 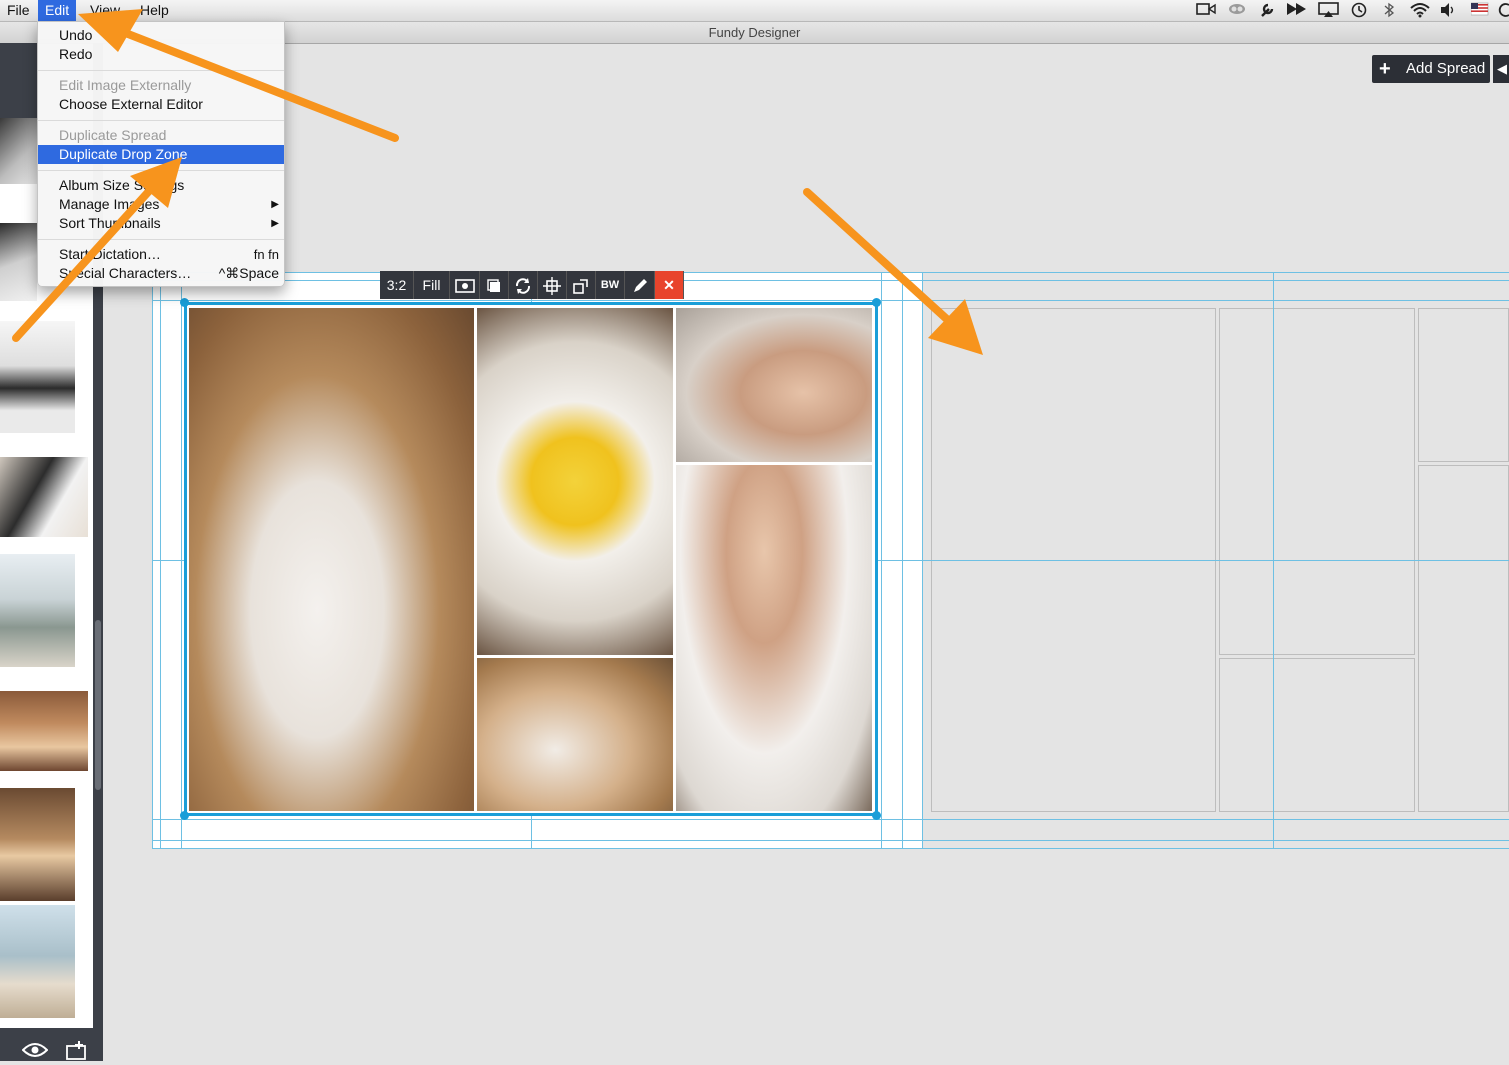 What do you see at coordinates (266, 254) in the screenshot?
I see `shortcut-label: fn fn` at bounding box center [266, 254].